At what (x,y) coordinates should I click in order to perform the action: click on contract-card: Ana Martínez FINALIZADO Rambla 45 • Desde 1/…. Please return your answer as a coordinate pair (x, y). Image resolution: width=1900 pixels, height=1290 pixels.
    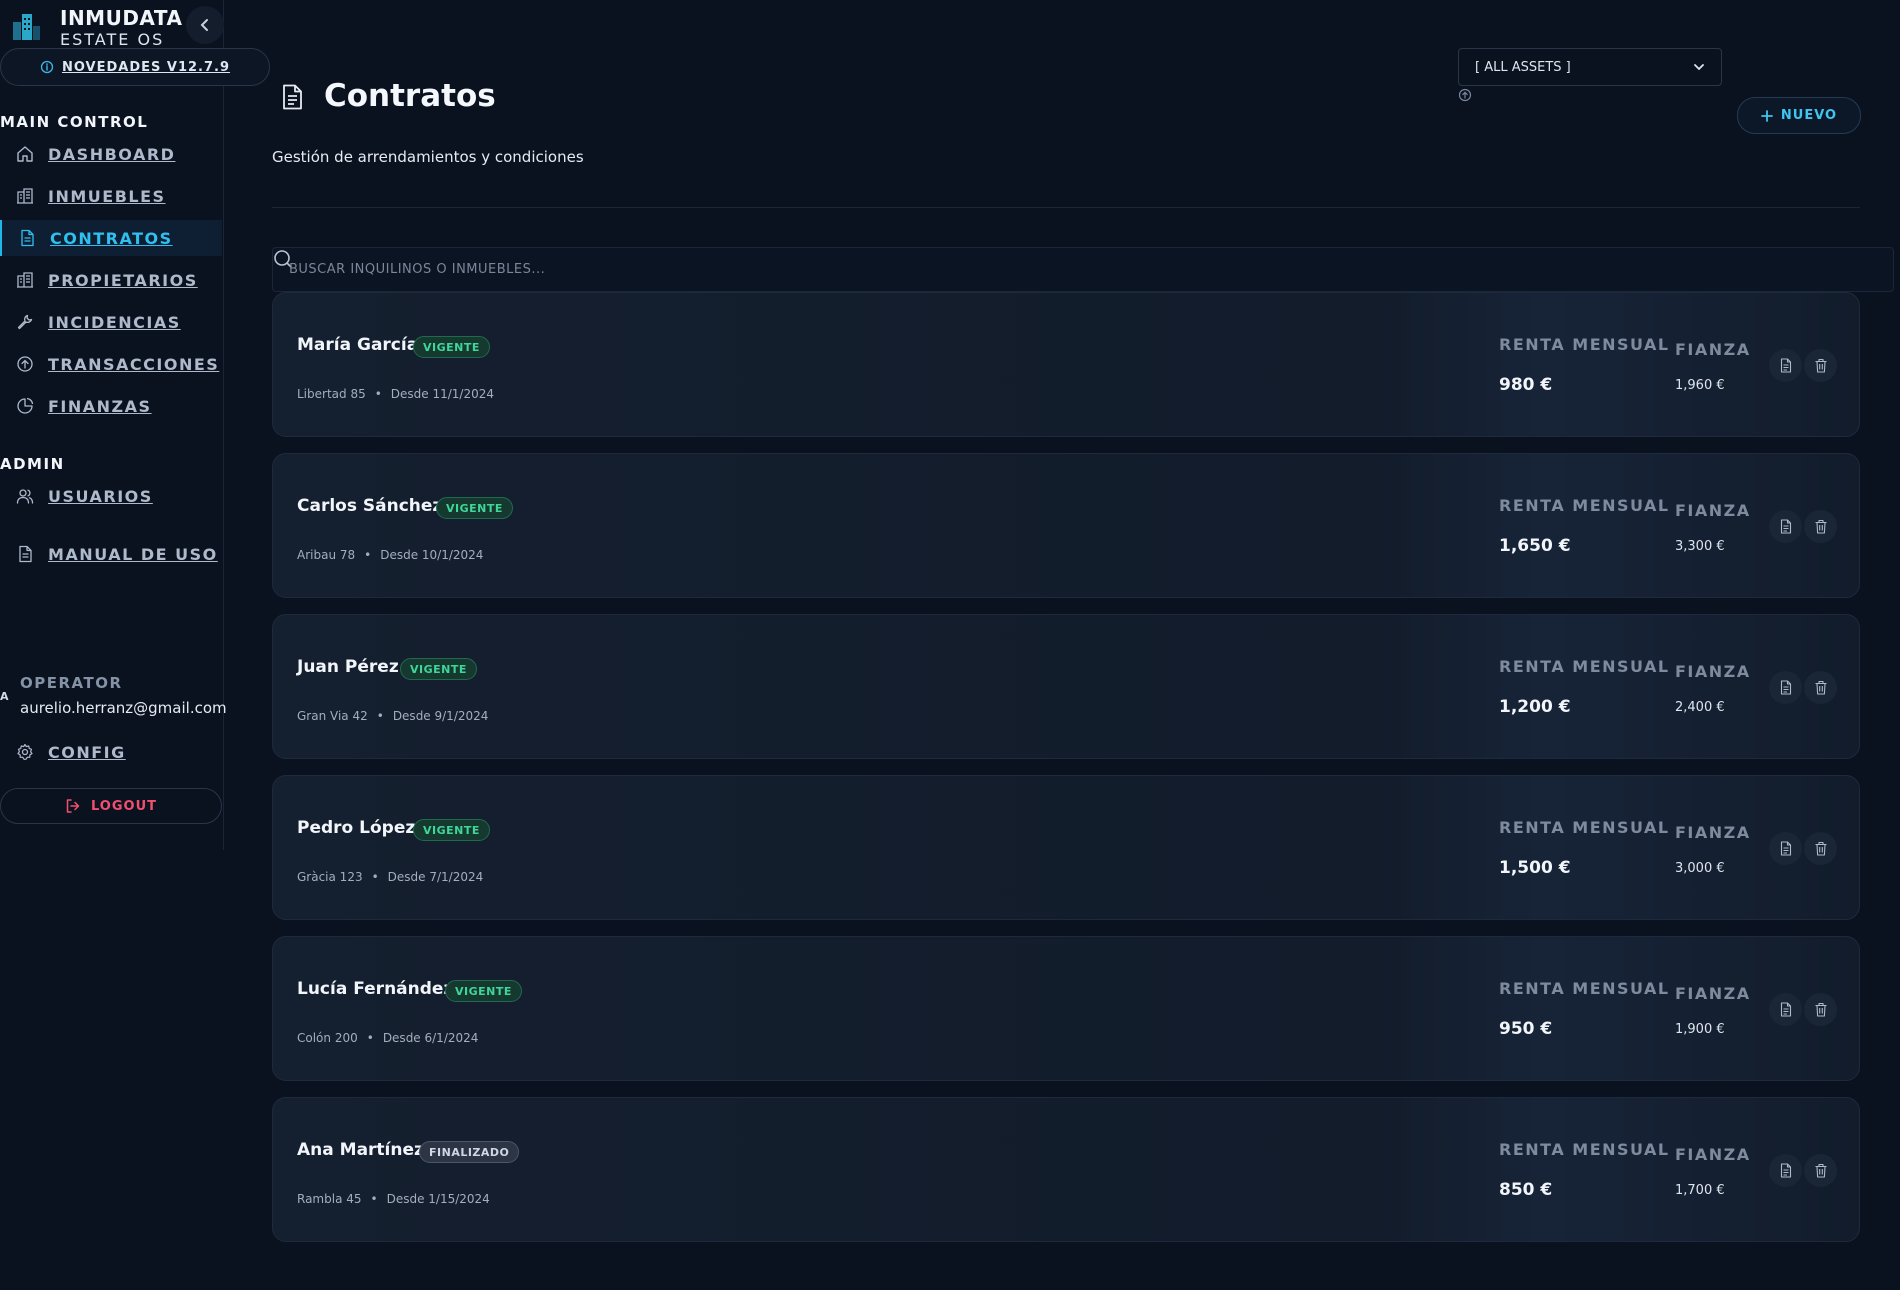
    Looking at the image, I should click on (1066, 1169).